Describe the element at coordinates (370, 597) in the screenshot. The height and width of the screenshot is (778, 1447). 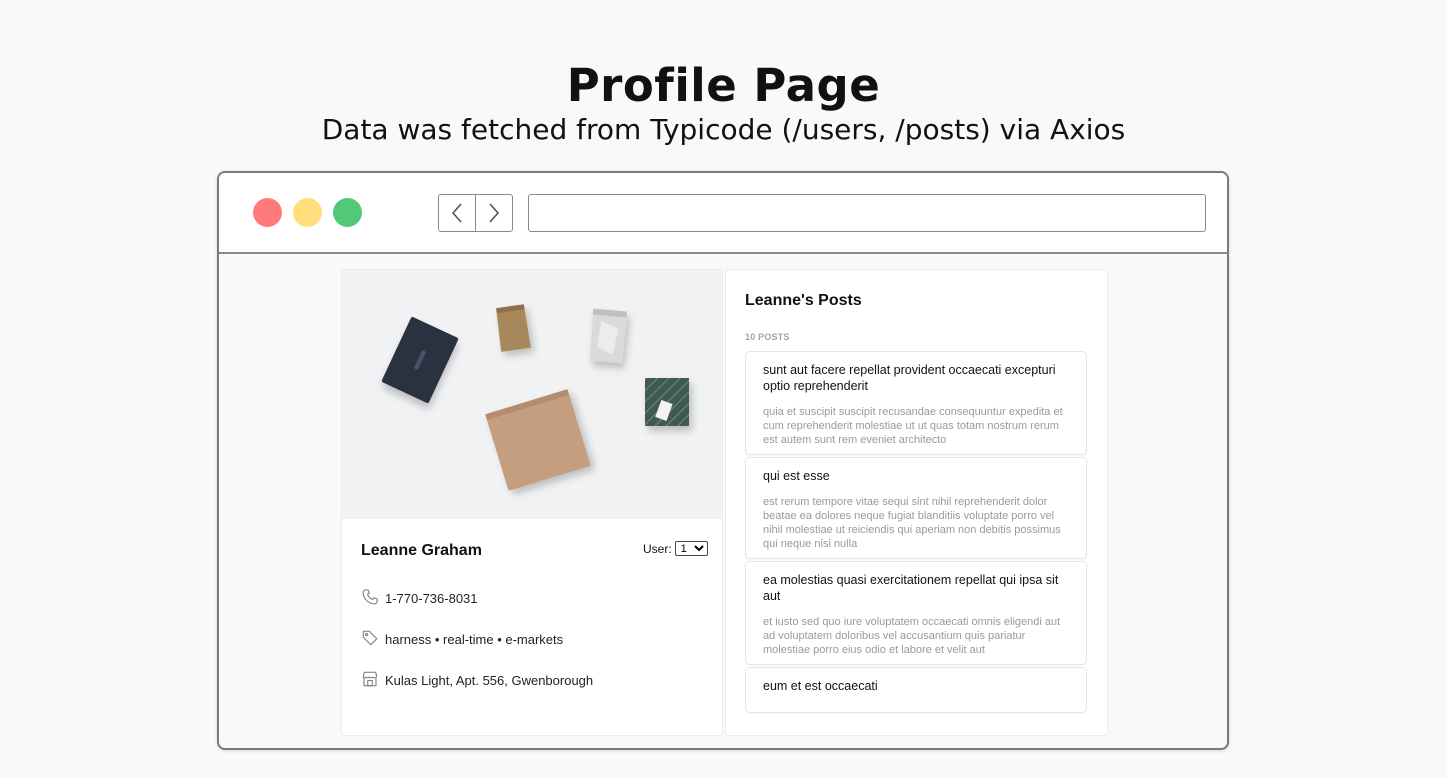
I see `phone-icon` at that location.